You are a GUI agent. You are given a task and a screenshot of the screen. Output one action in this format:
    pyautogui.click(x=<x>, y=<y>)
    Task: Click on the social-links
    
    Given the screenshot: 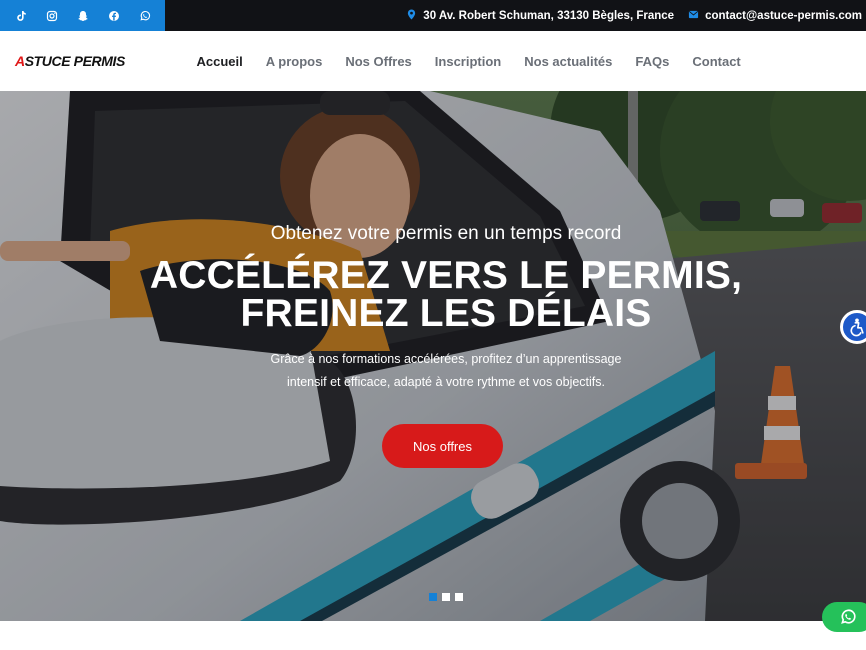 What is the action you would take?
    pyautogui.click(x=82, y=15)
    